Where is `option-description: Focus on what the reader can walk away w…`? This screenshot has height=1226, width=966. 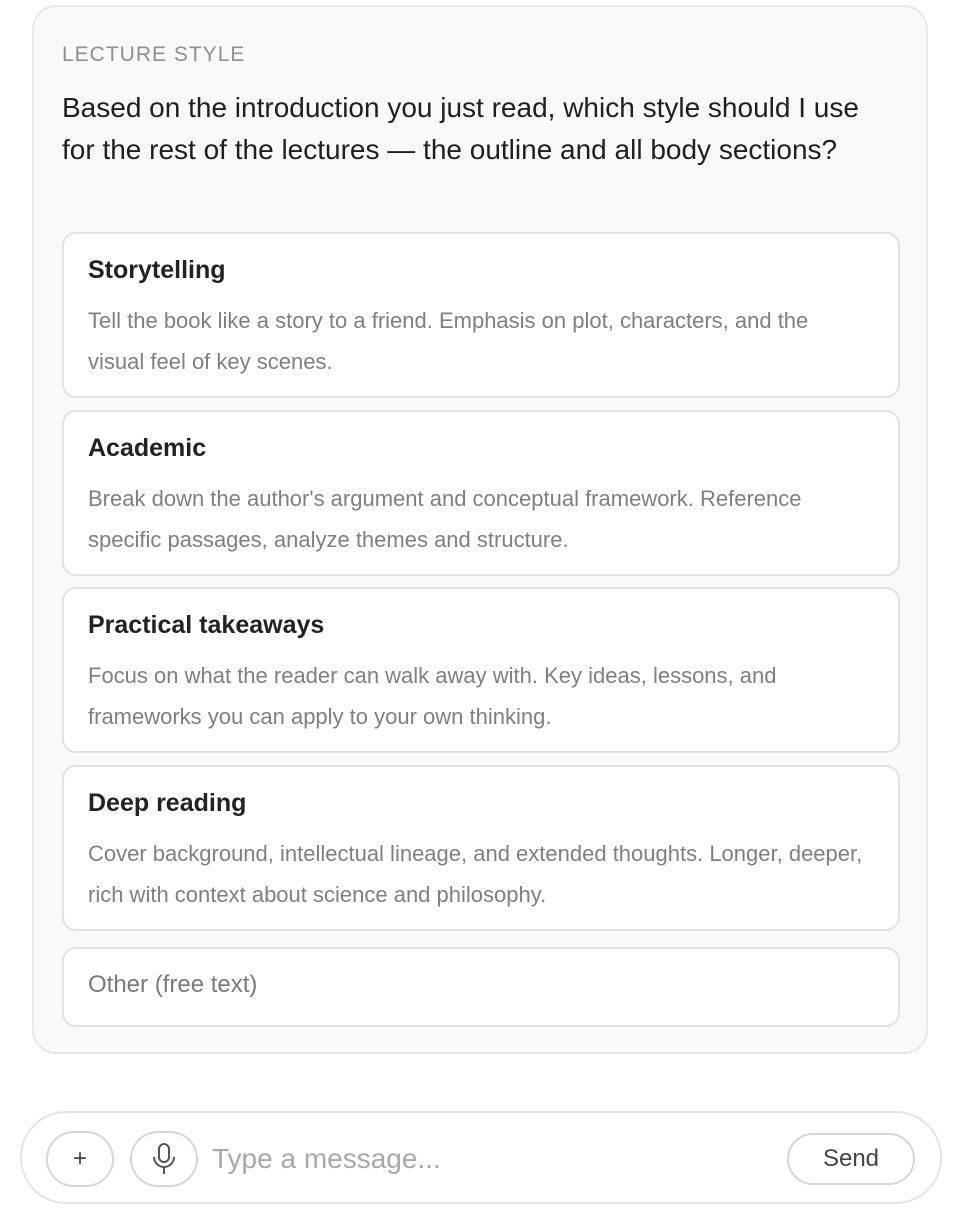
option-description: Focus on what the reader can walk away w… is located at coordinates (432, 696).